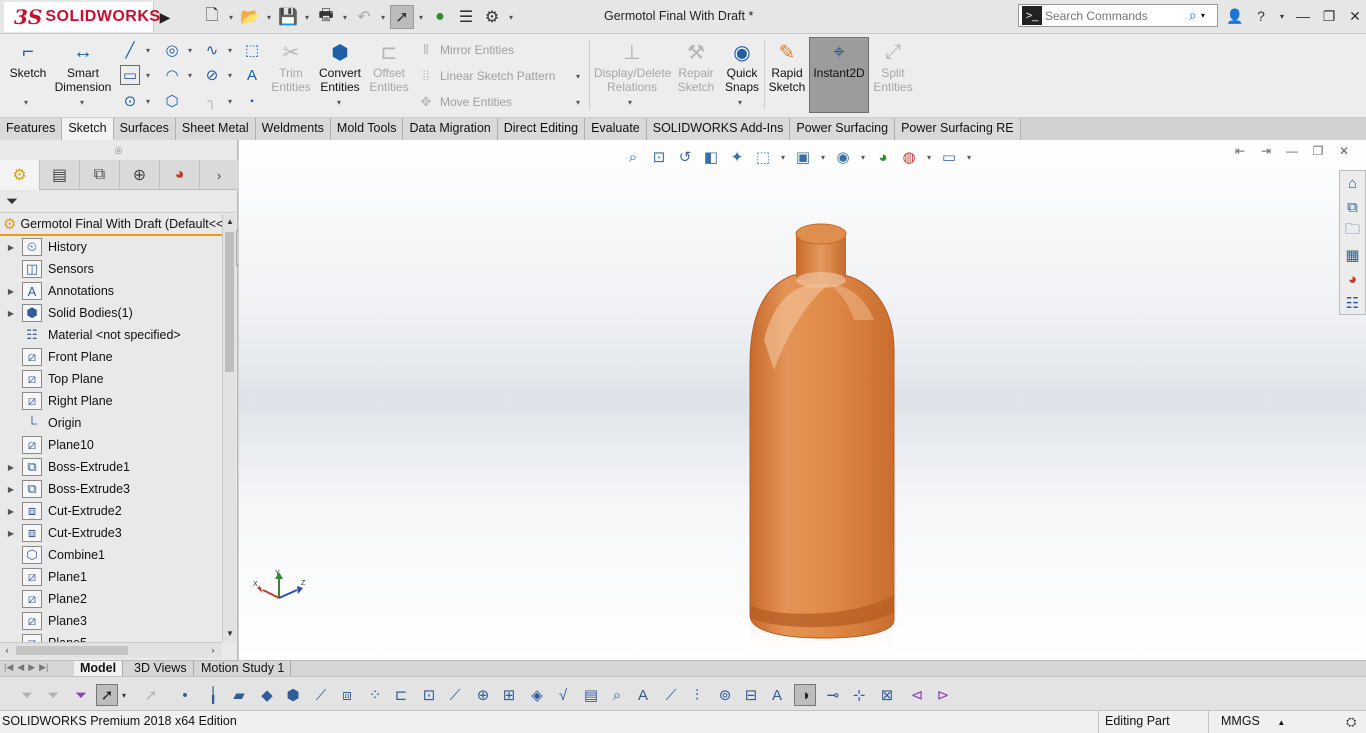 The height and width of the screenshot is (733, 1366). I want to click on tab-direct-editing: Direct Editing, so click(541, 129).